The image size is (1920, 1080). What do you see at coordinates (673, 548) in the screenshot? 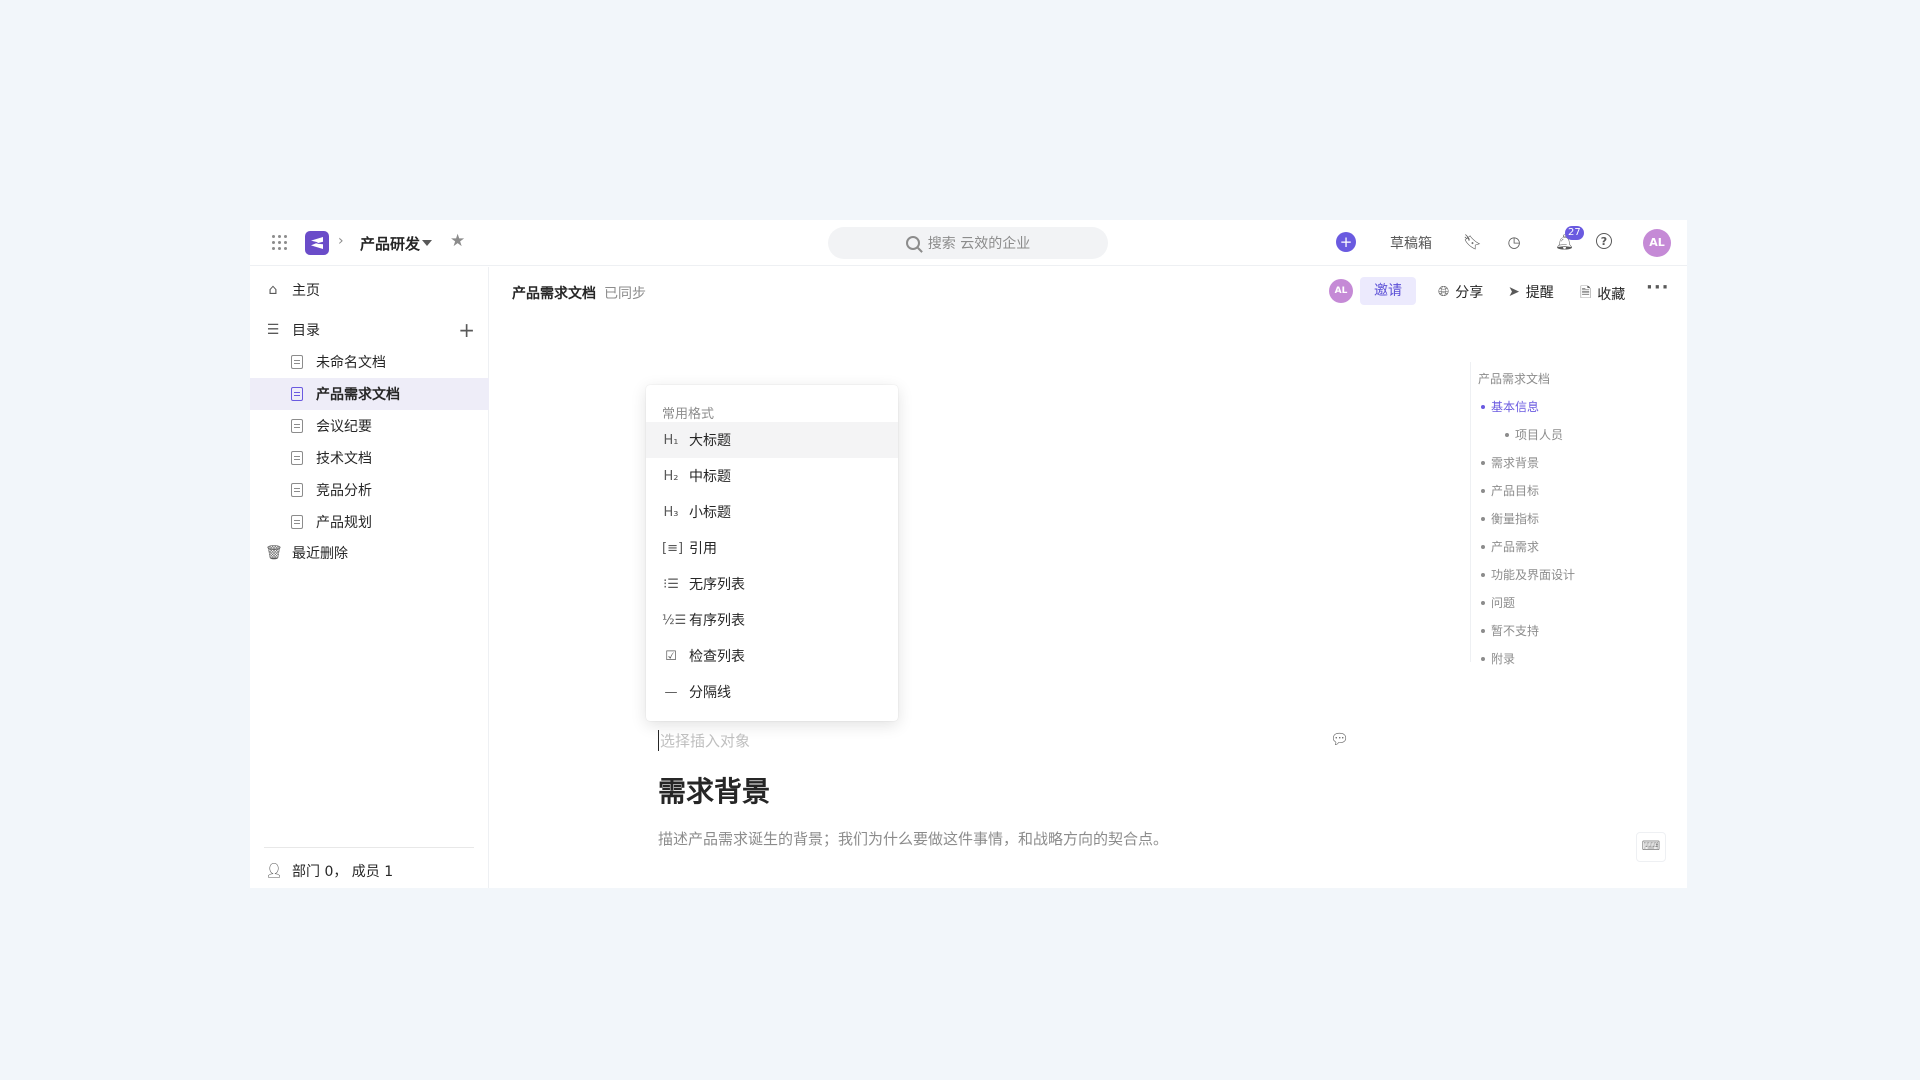
I see `quote-icon: [≡]` at bounding box center [673, 548].